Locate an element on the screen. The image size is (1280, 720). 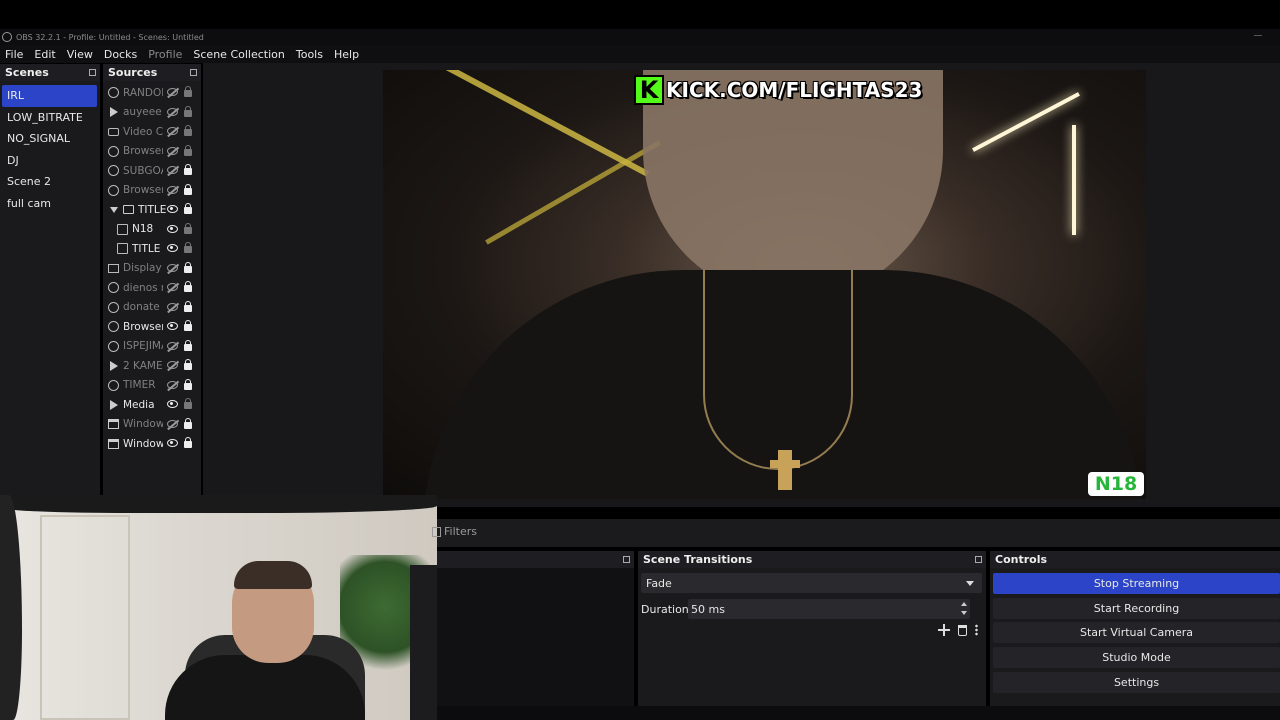
menu-edit: Edit is located at coordinates (45, 54).